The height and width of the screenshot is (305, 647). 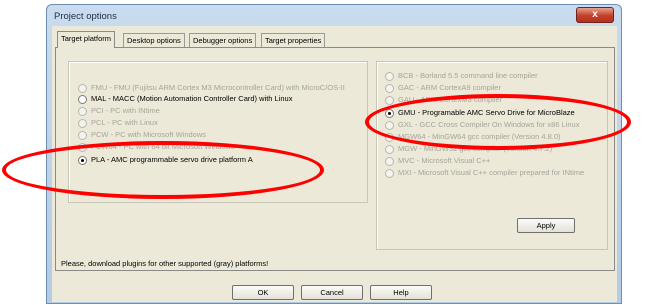 I want to click on tab-target-platform: Target platform, so click(x=86, y=39).